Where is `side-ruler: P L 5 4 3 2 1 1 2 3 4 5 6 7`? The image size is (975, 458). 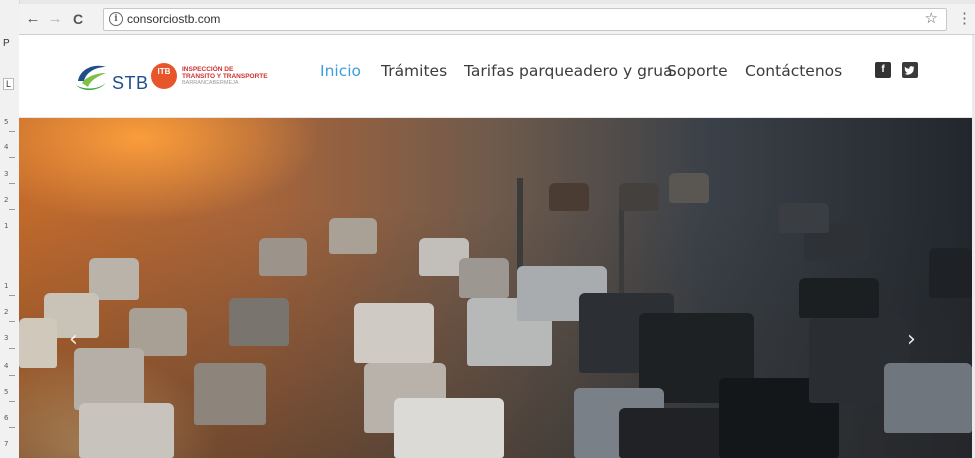 side-ruler: P L 5 4 3 2 1 1 2 3 4 5 6 7 is located at coordinates (10, 229).